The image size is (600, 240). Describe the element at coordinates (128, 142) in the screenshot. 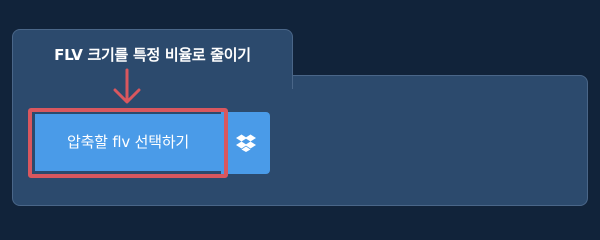

I see `select-flv-file-button: 압축할 flv 선택하기` at that location.